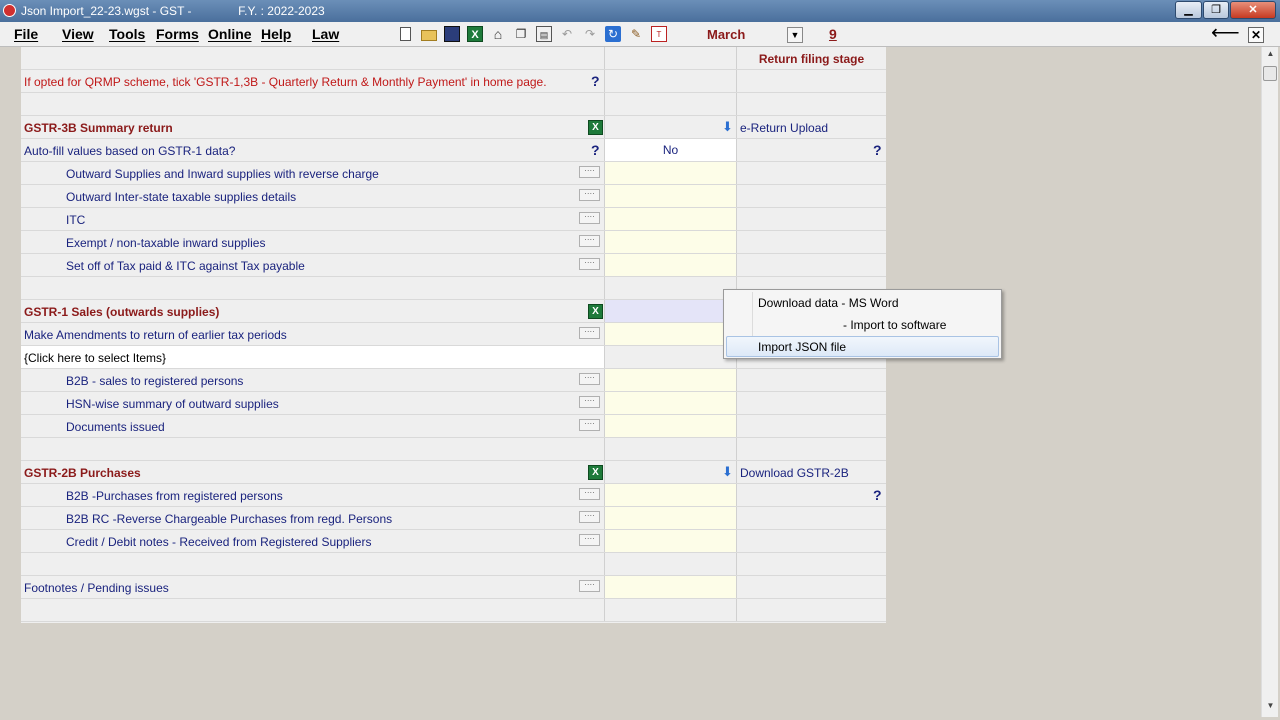 Image resolution: width=1280 pixels, height=720 pixels. What do you see at coordinates (174, 496) in the screenshot?
I see `gstr2b-item-label: B2B -Purchases from registered persons` at bounding box center [174, 496].